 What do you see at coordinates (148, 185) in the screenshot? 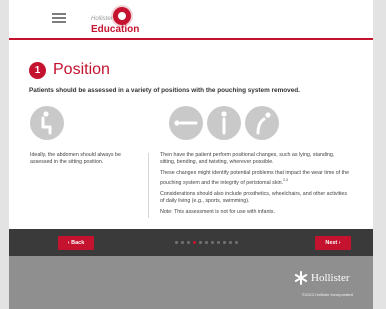
I see `column-divider` at bounding box center [148, 185].